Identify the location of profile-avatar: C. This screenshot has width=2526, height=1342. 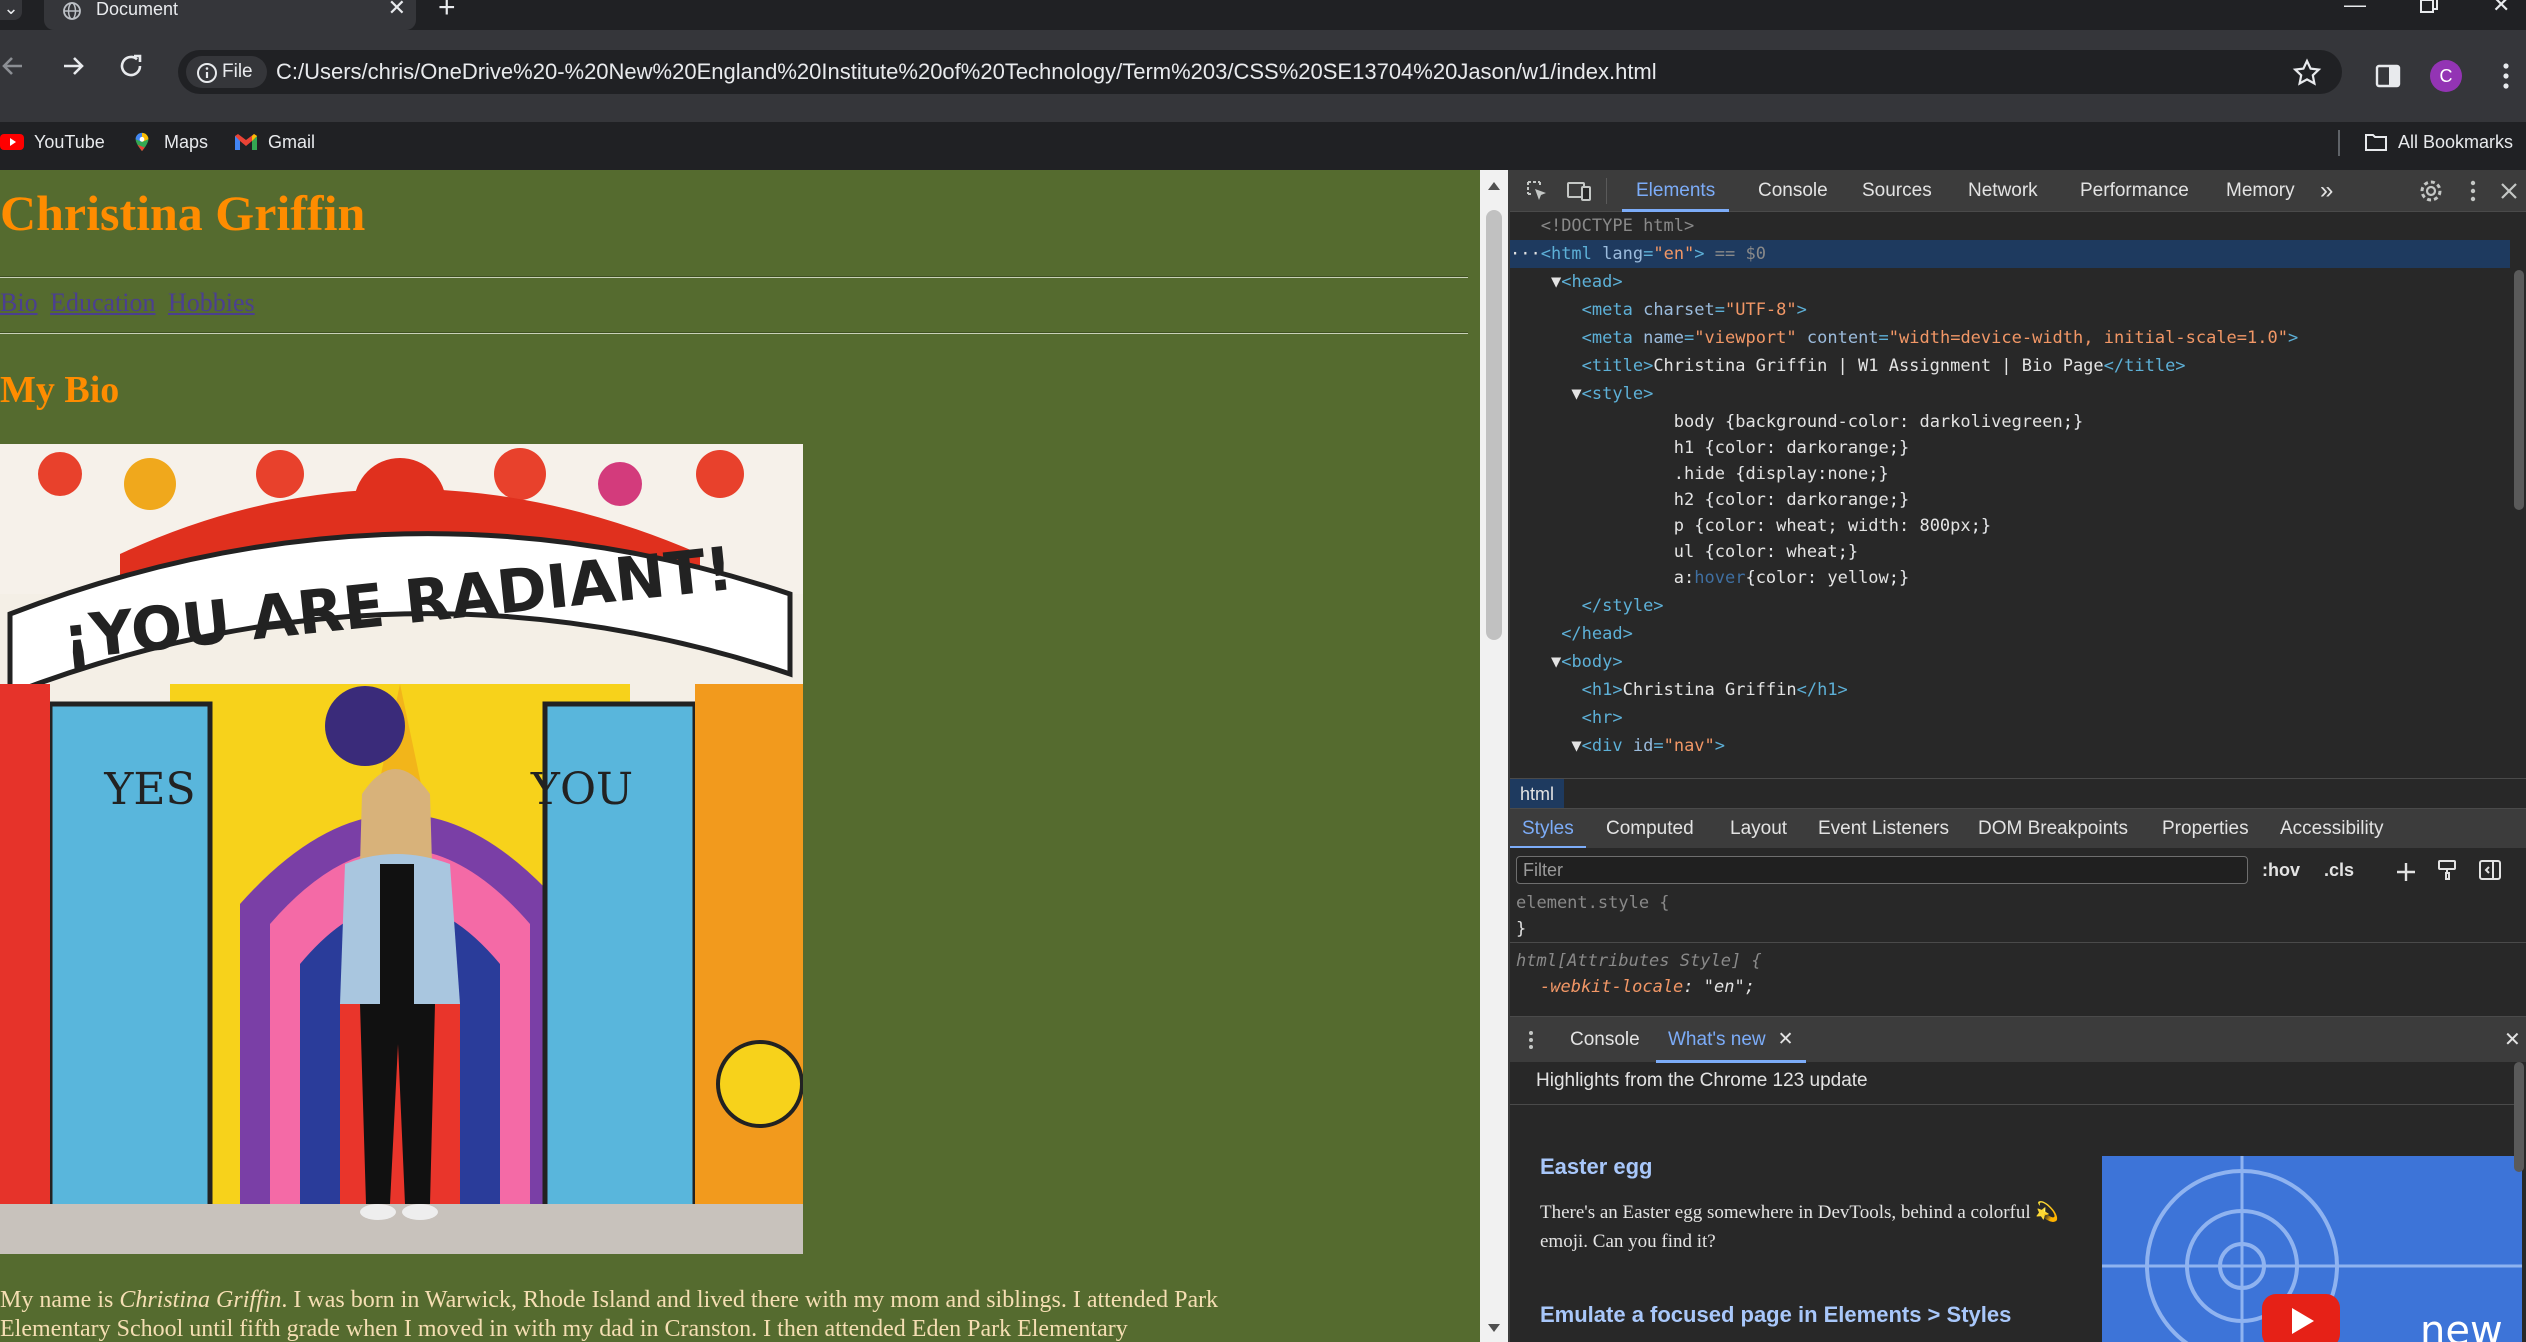
(2446, 76).